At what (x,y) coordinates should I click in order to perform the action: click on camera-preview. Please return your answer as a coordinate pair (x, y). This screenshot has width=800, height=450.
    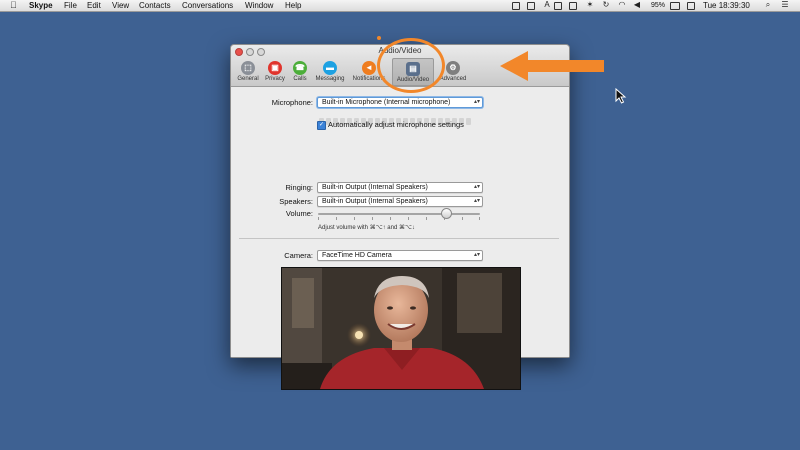
    Looking at the image, I should click on (401, 328).